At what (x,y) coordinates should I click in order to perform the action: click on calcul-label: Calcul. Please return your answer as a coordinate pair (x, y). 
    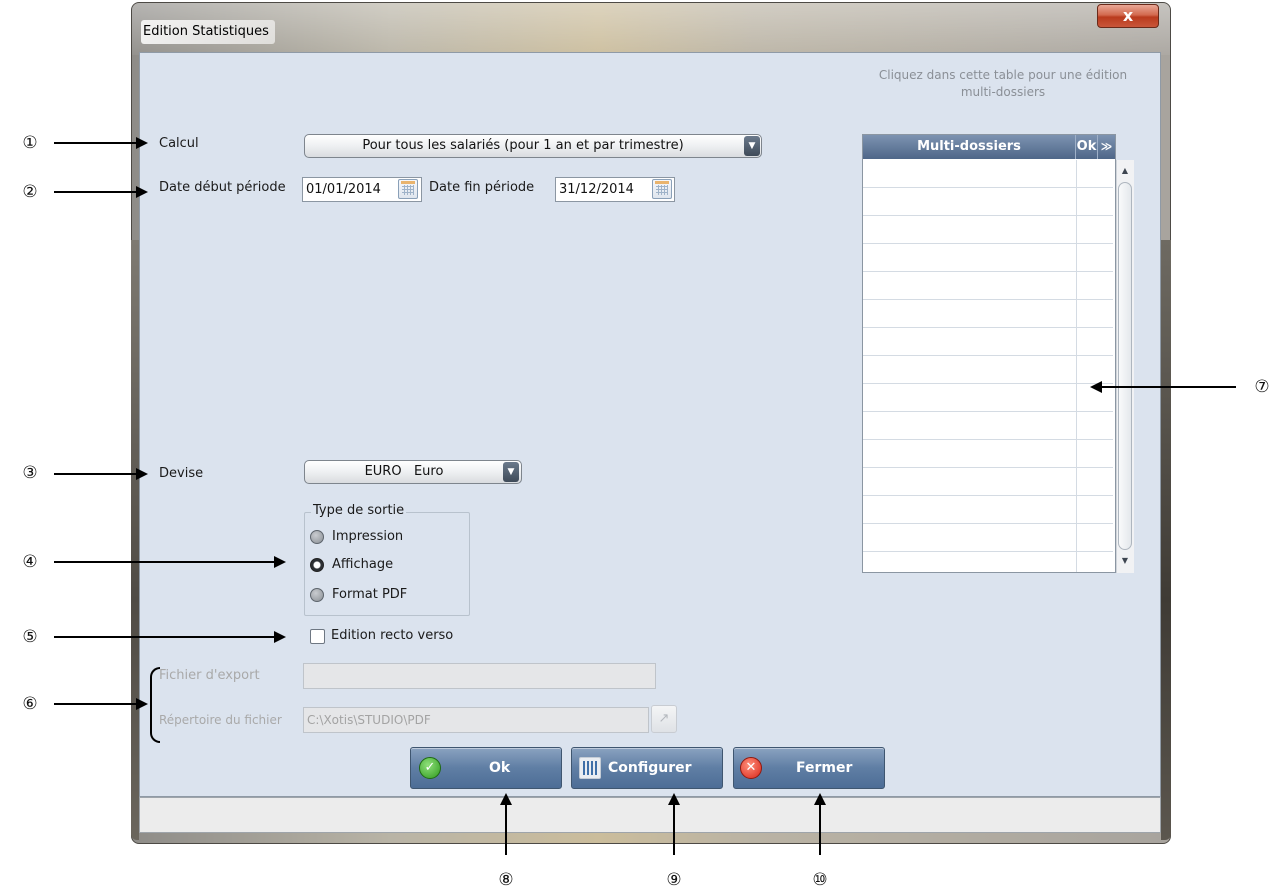
    Looking at the image, I should click on (179, 143).